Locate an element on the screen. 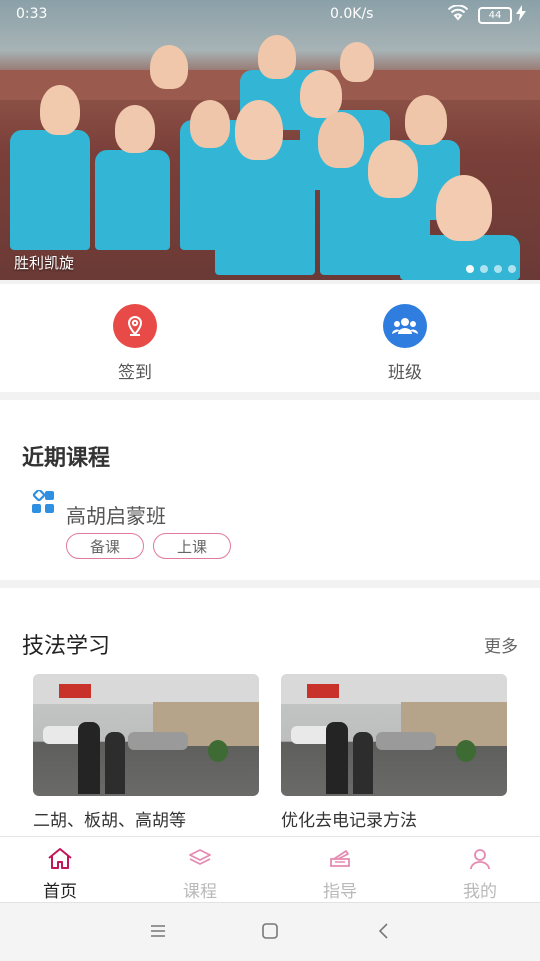 The height and width of the screenshot is (961, 540). home-square-icon is located at coordinates (270, 933).